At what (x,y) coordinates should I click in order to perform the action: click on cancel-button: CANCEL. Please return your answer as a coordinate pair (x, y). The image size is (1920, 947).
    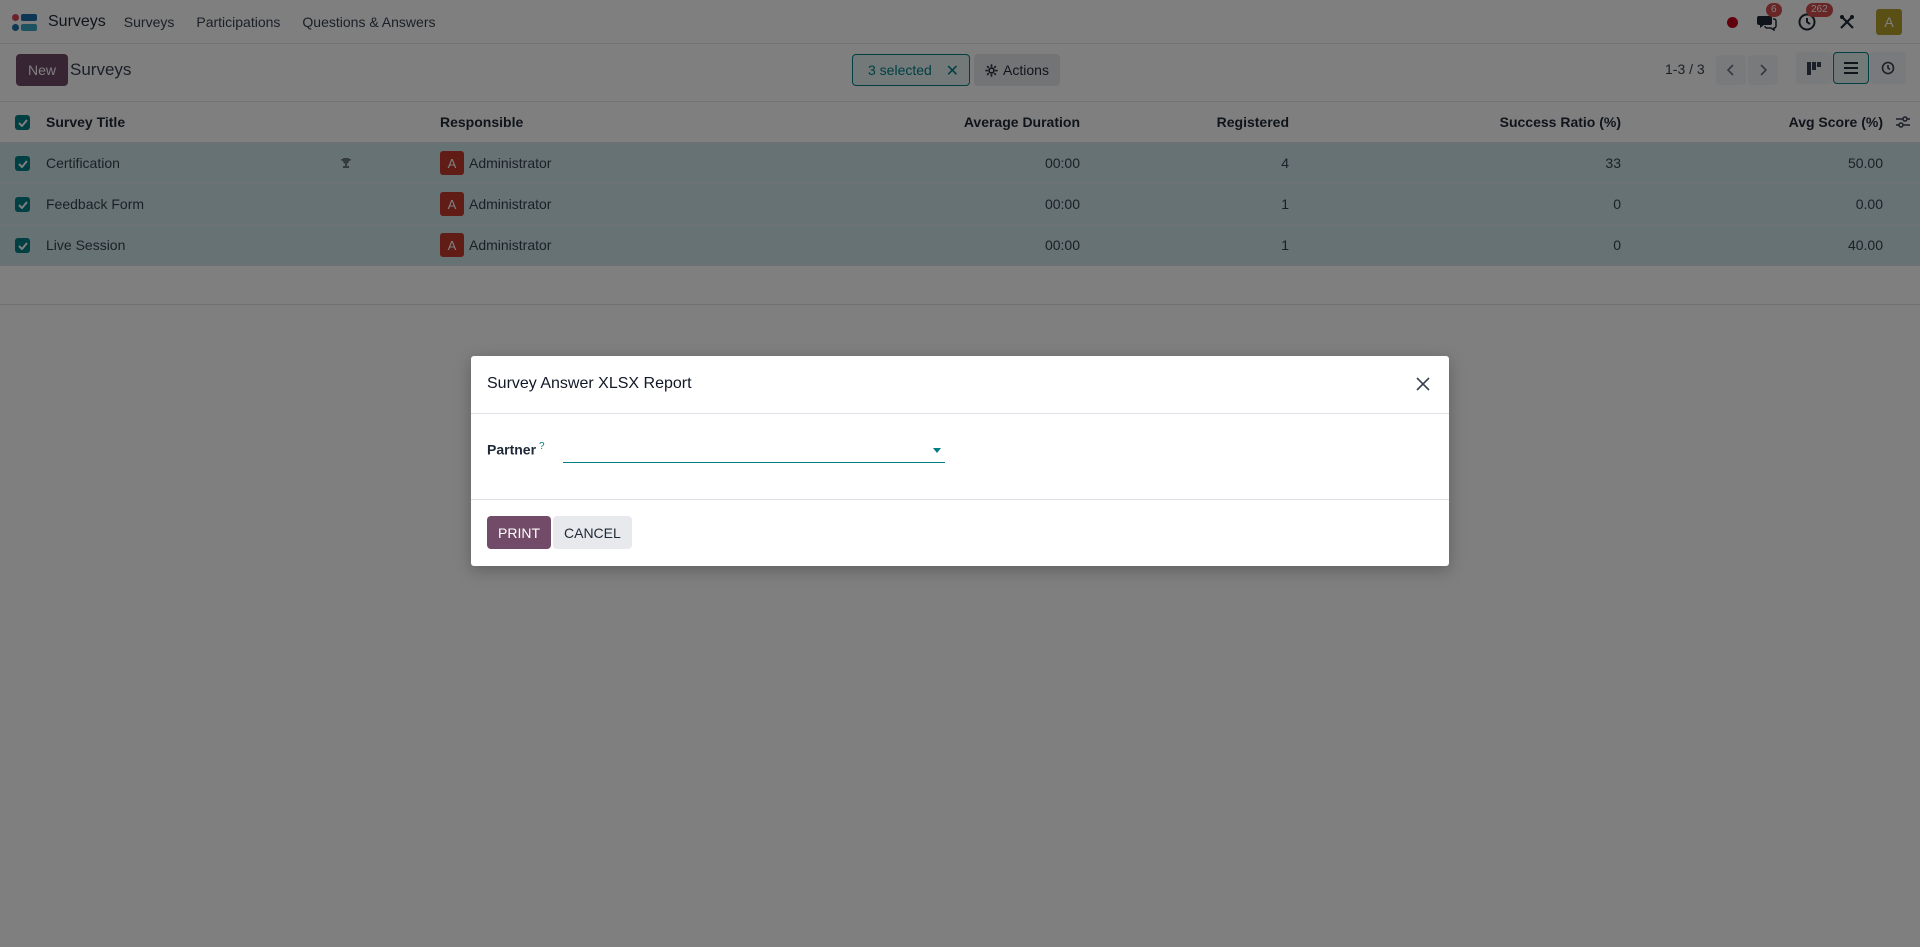
    Looking at the image, I should click on (592, 532).